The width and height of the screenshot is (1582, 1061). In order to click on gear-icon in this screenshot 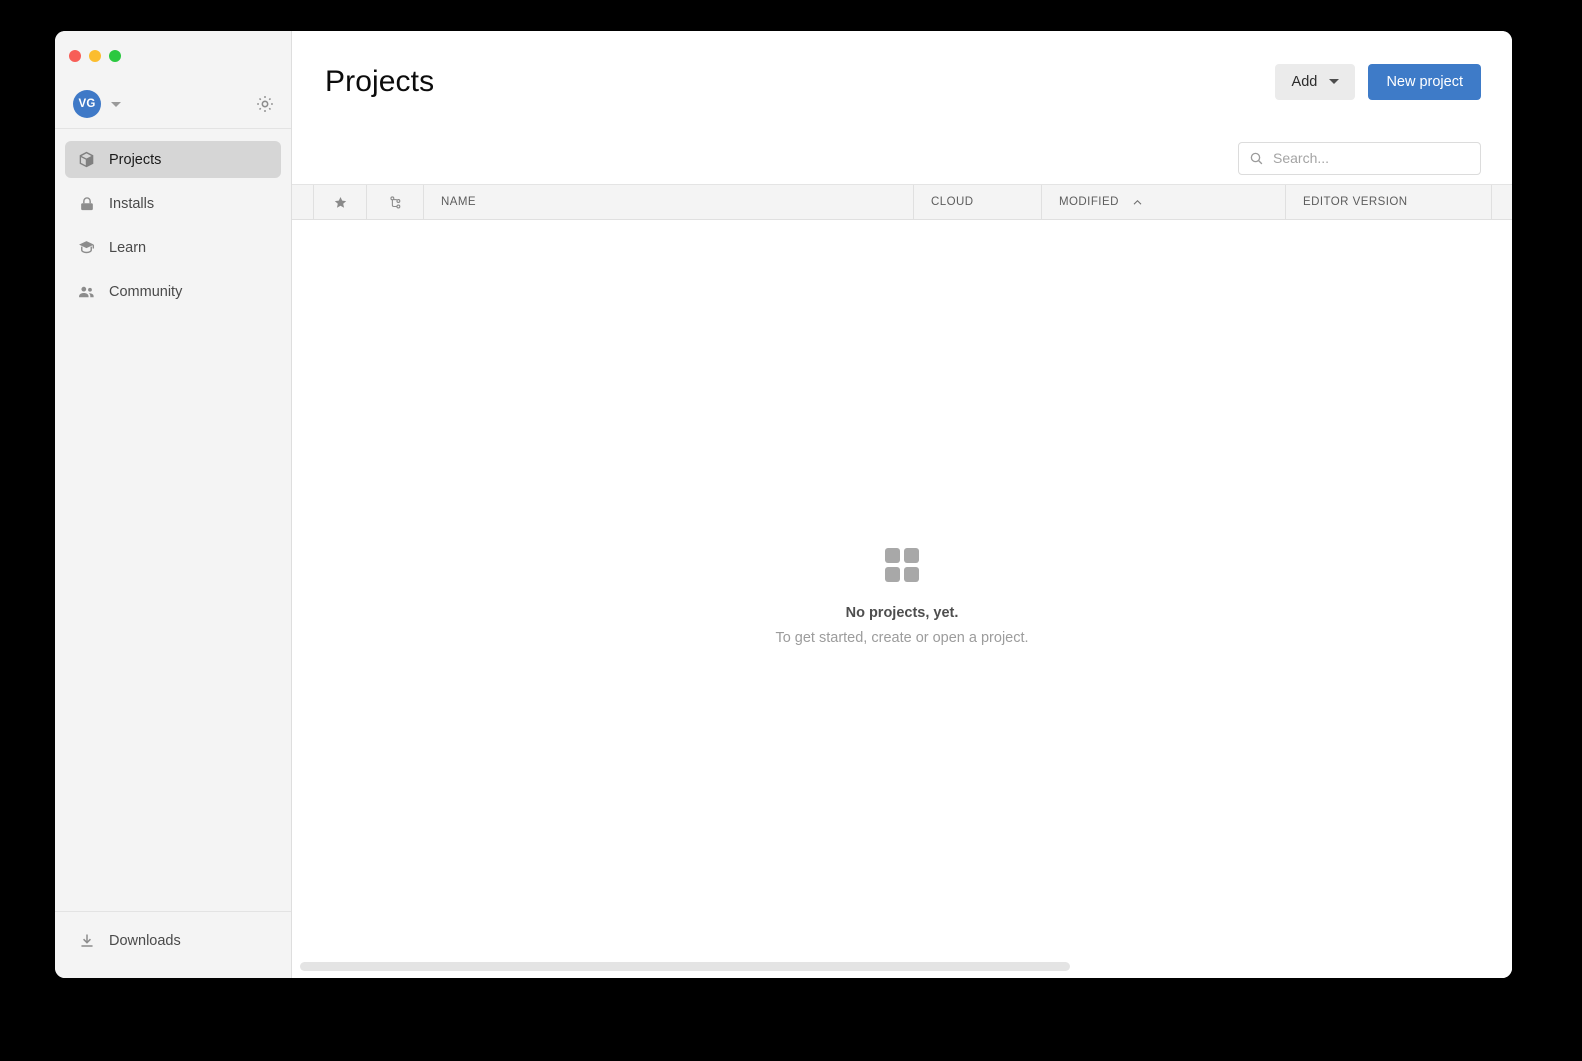, I will do `click(265, 104)`.